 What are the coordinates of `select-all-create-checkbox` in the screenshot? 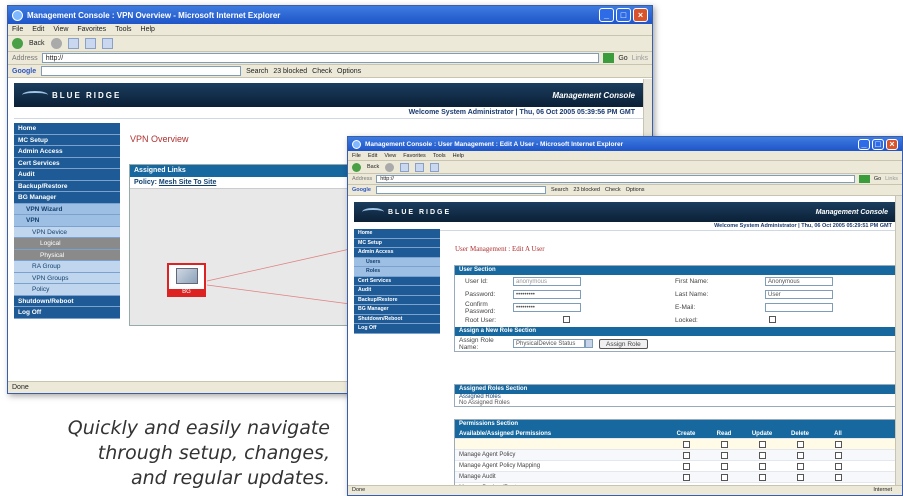 It's located at (686, 444).